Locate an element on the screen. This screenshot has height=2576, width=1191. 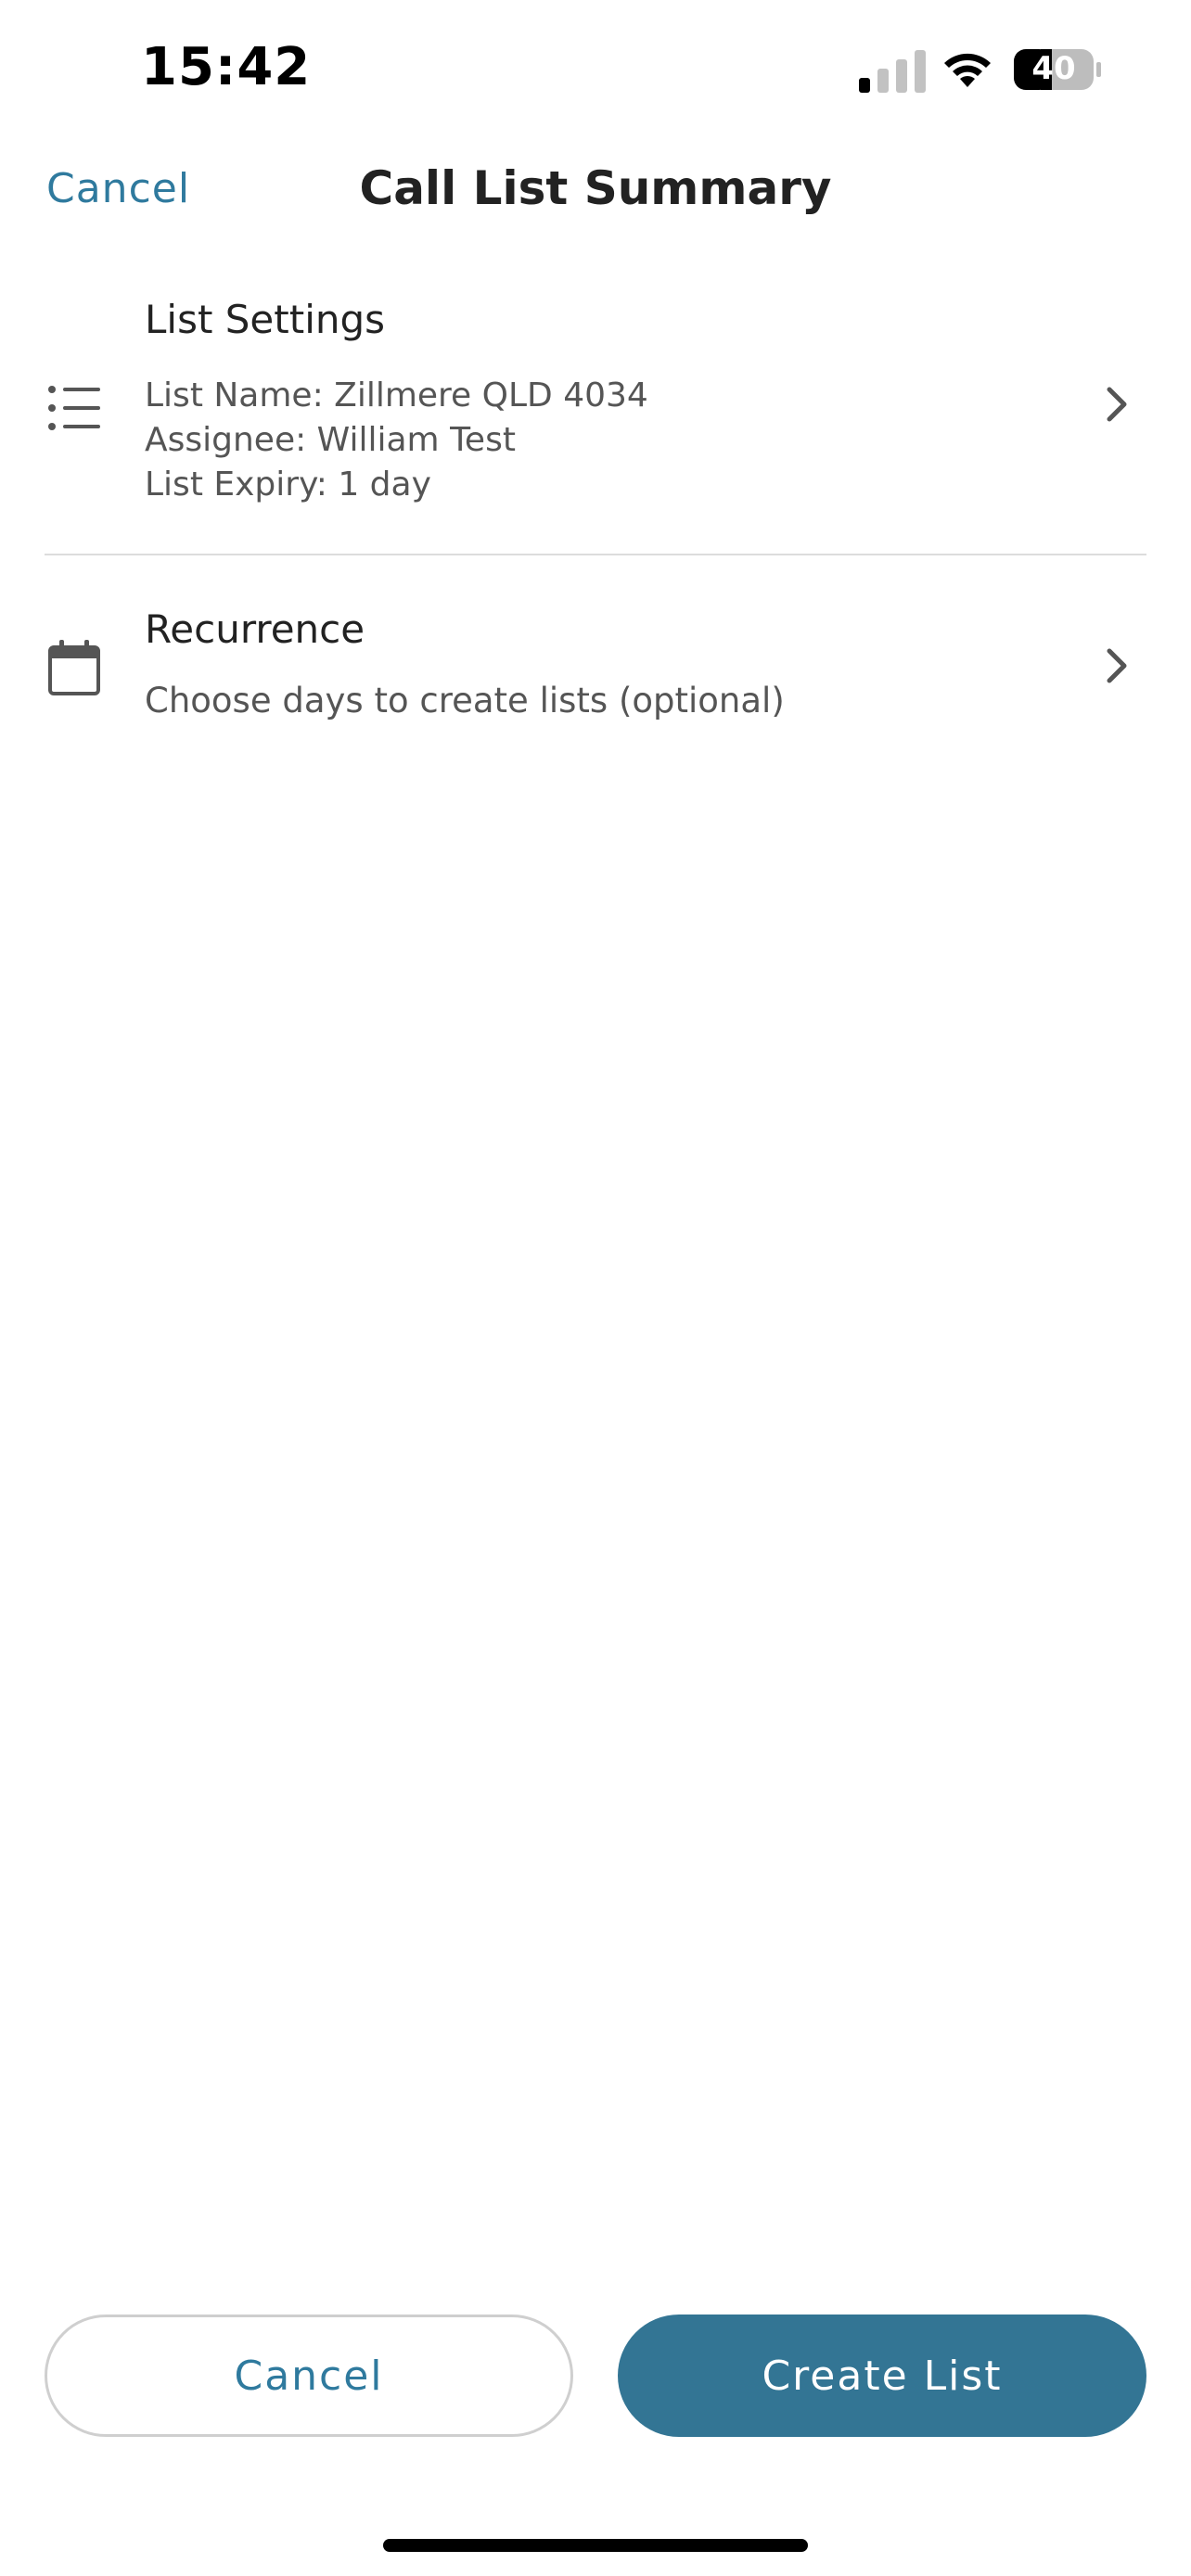
status-time: 15:42 is located at coordinates (226, 67).